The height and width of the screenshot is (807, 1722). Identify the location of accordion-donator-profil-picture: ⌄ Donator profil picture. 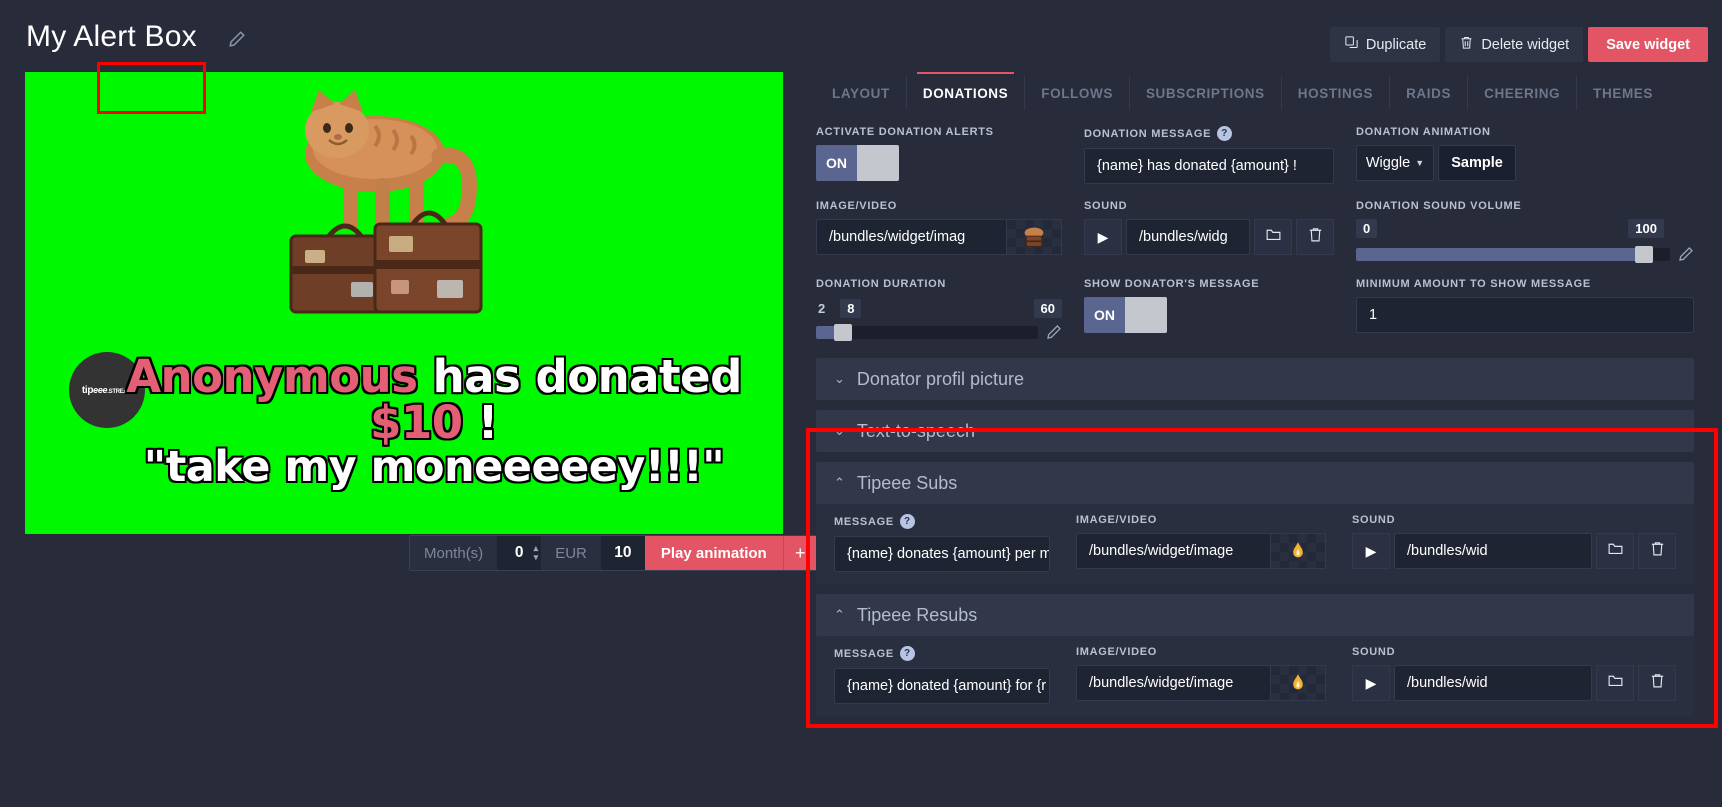
(1255, 379).